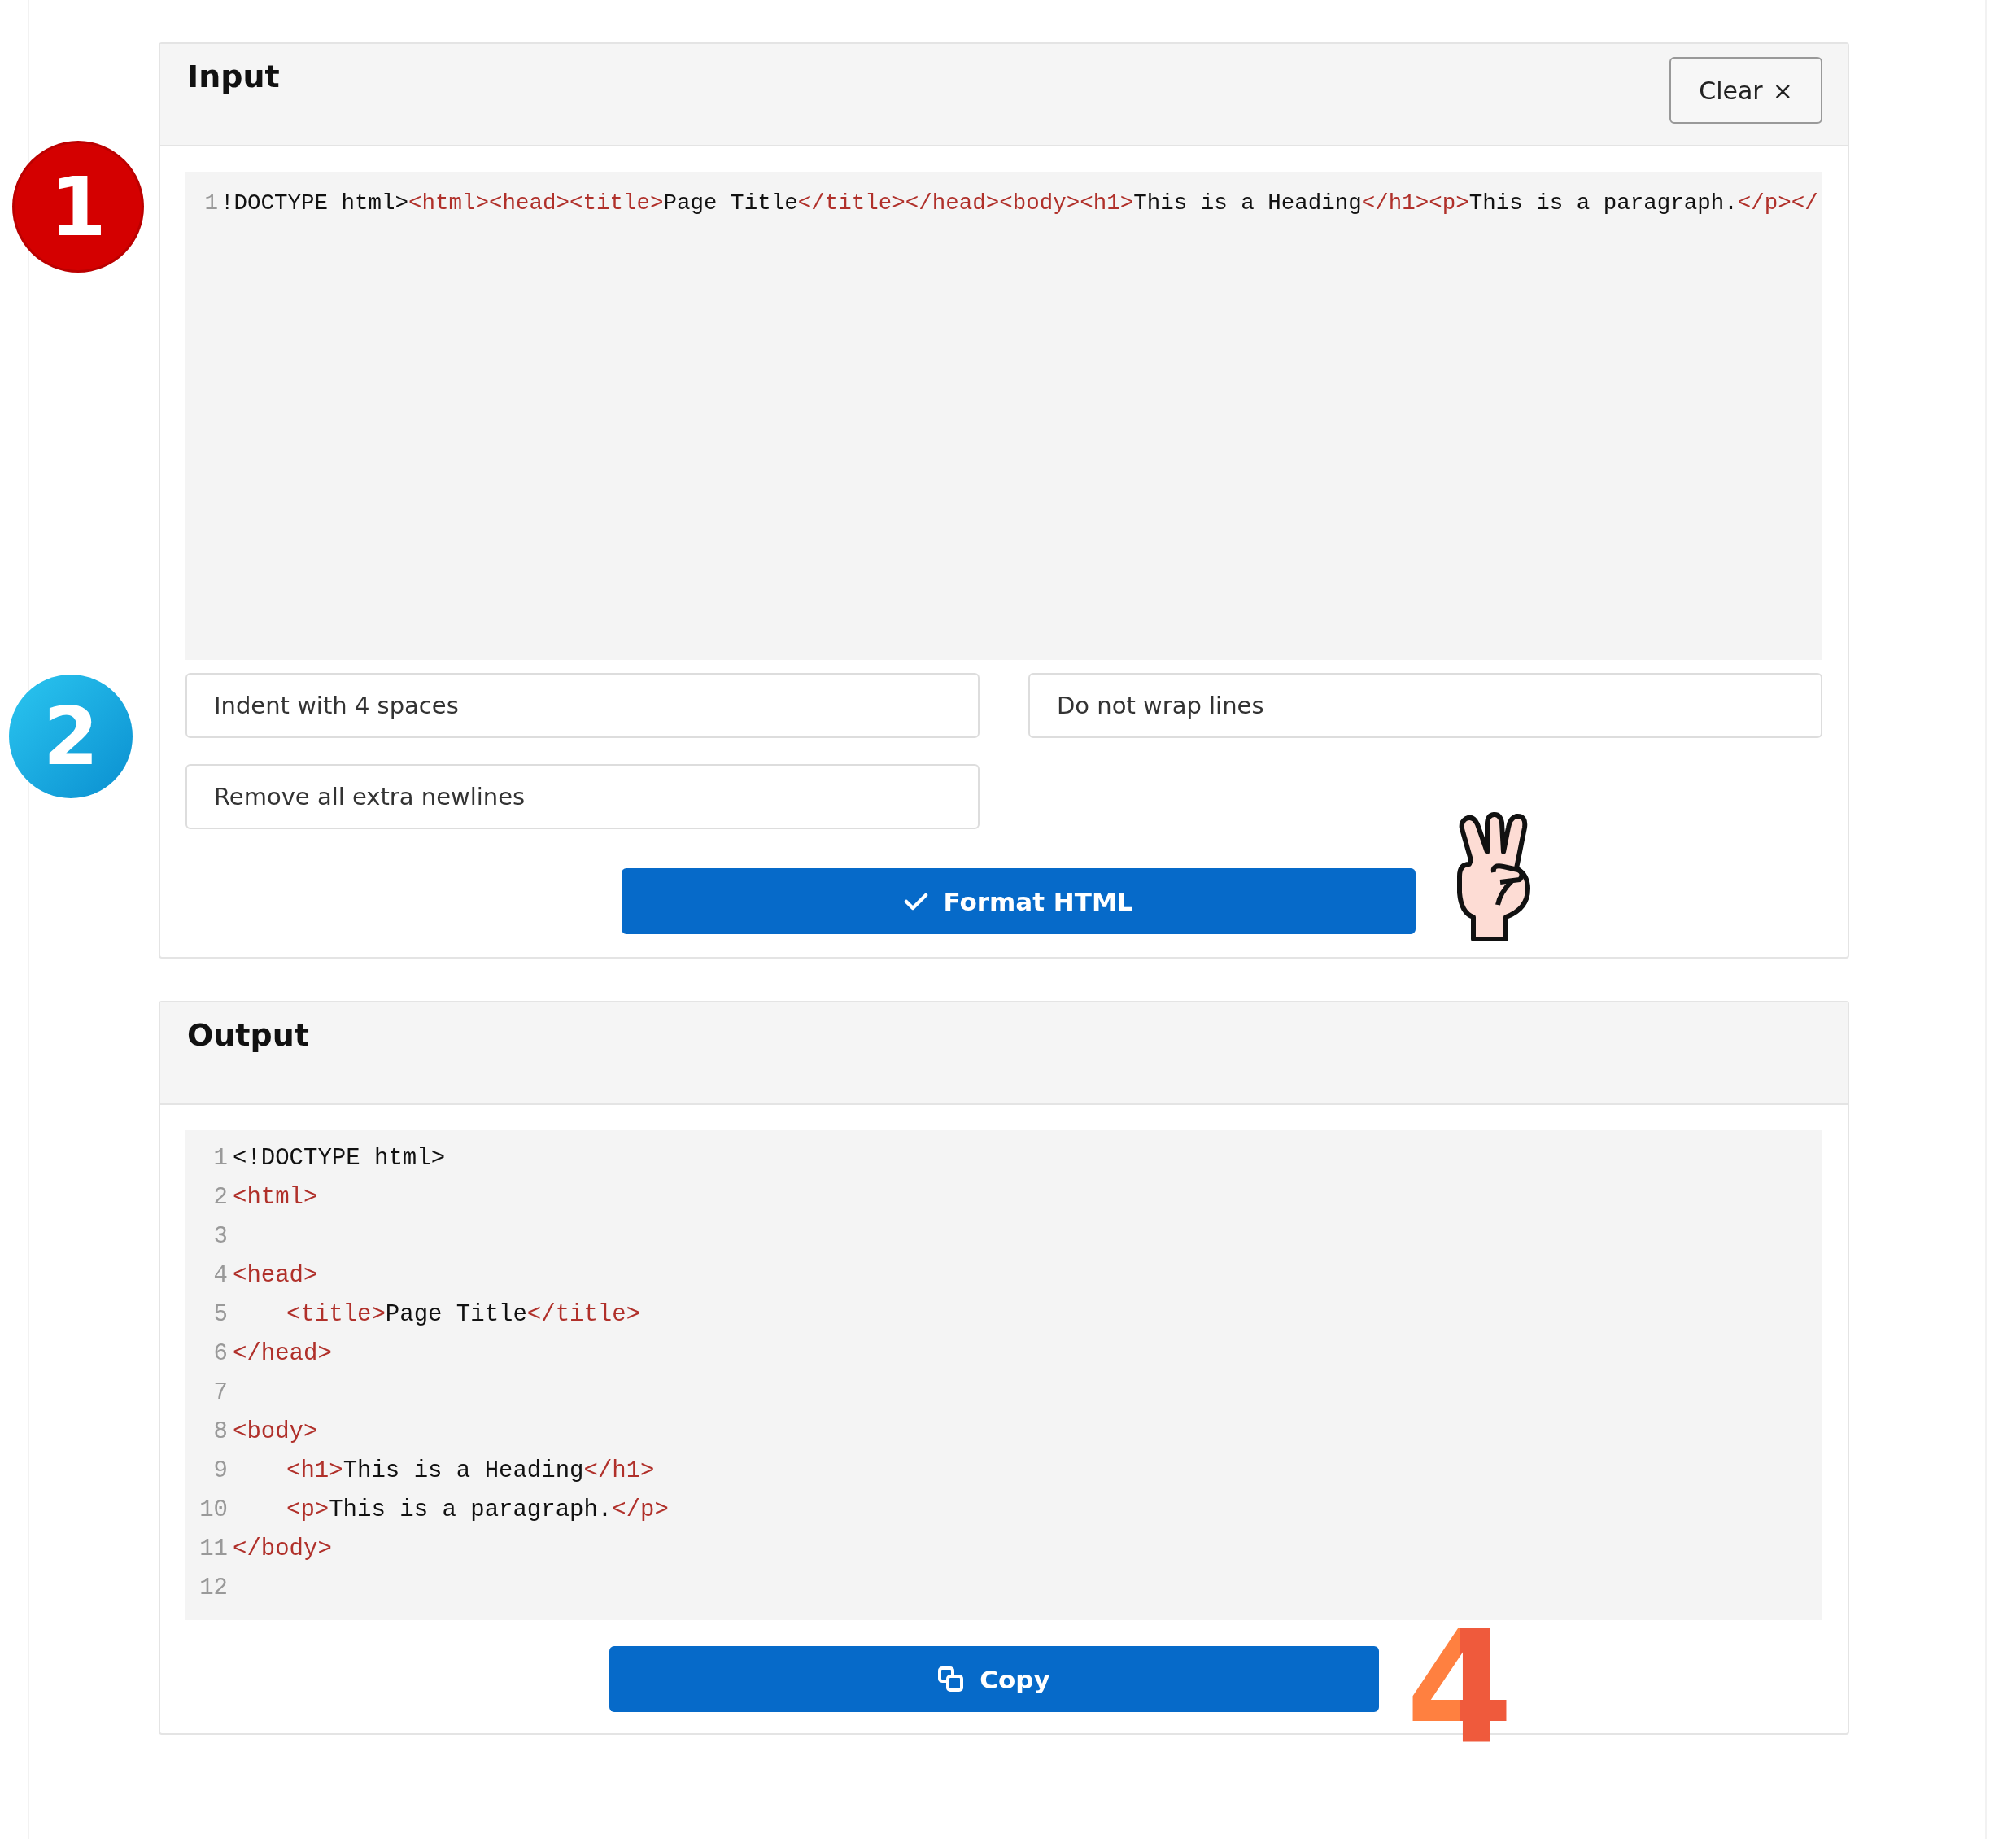  What do you see at coordinates (283, 1548) in the screenshot?
I see `code-line: </body>` at bounding box center [283, 1548].